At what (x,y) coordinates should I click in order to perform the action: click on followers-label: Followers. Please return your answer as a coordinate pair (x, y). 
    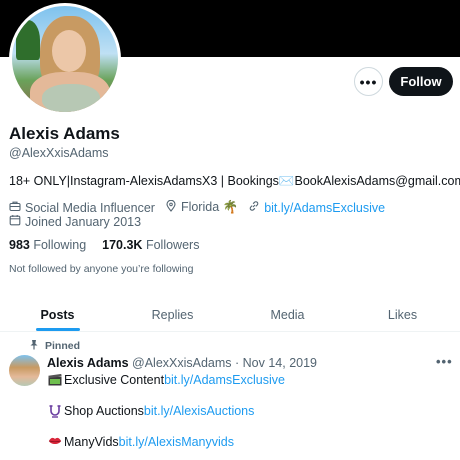
    Looking at the image, I should click on (172, 245).